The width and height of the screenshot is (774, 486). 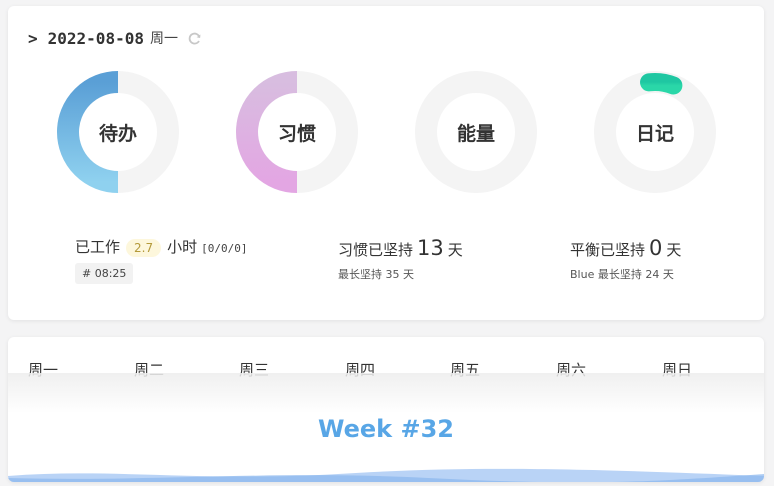 What do you see at coordinates (163, 39) in the screenshot?
I see `weekday-text: 周一` at bounding box center [163, 39].